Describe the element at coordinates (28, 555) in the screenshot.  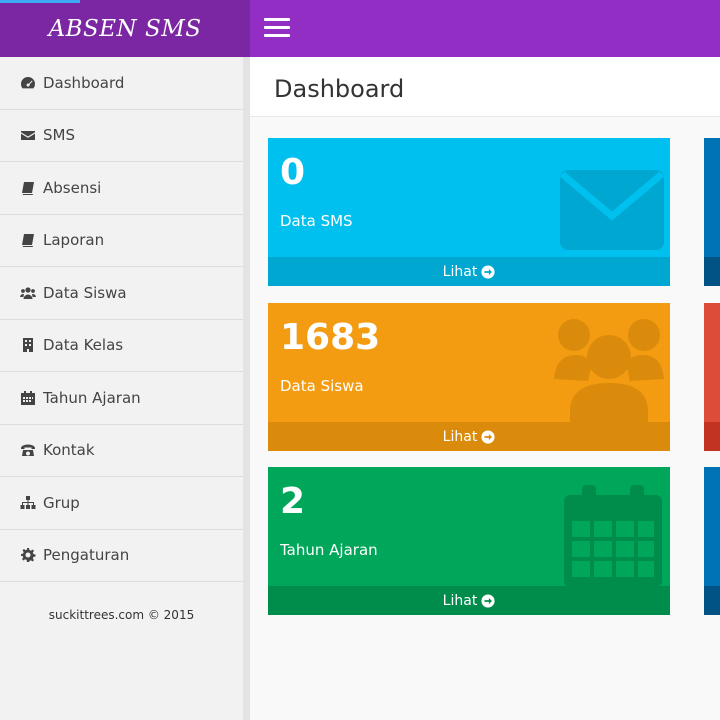
I see `gear-icon` at that location.